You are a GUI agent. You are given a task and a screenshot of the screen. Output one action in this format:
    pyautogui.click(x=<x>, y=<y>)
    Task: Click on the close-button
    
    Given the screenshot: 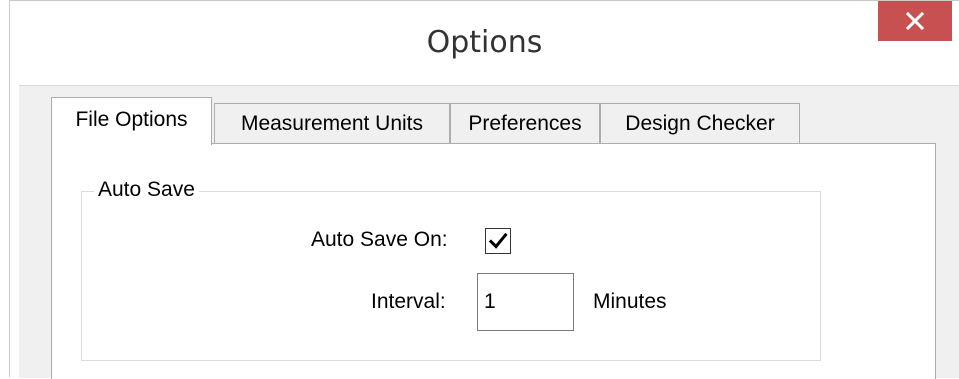 What is the action you would take?
    pyautogui.click(x=915, y=21)
    